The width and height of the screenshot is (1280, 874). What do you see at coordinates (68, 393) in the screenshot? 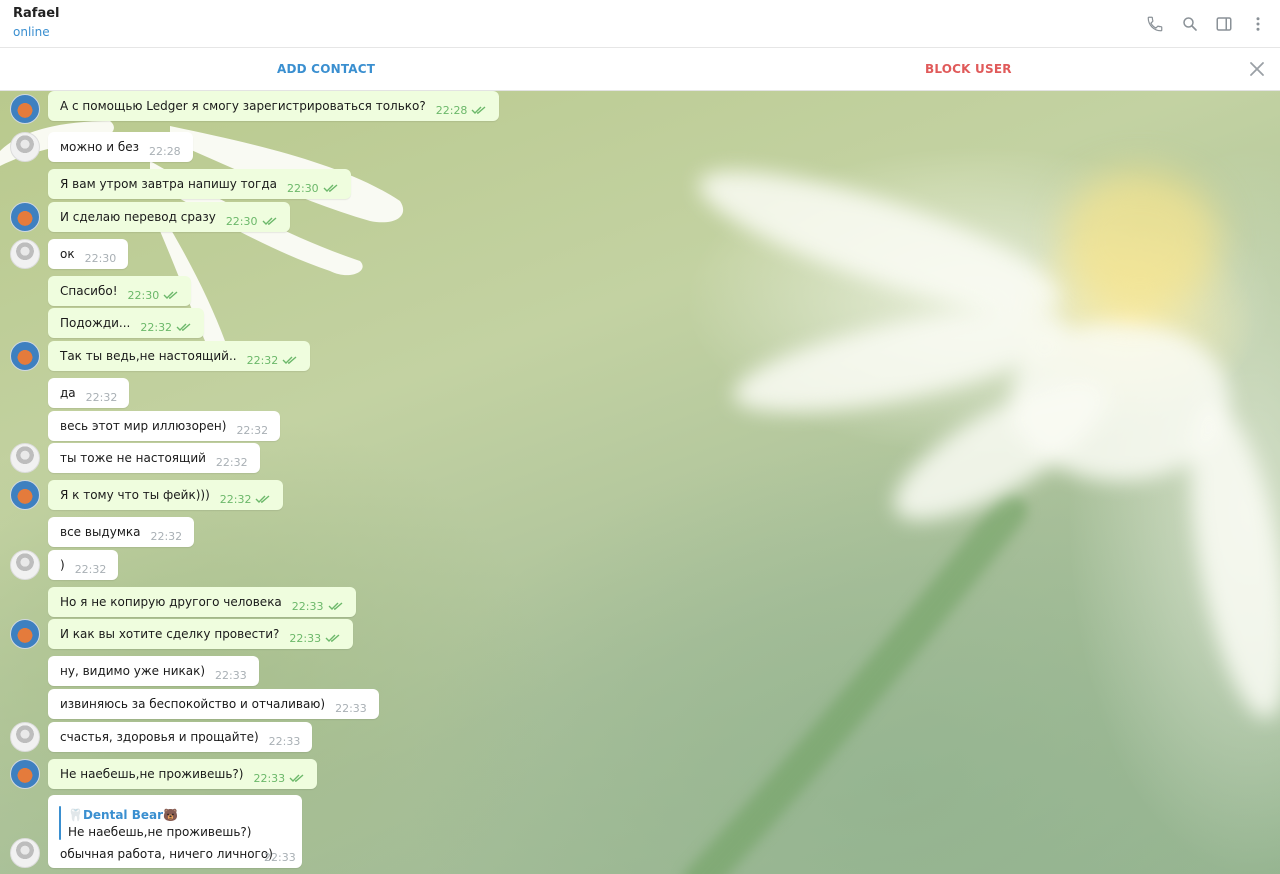
I see `message-text: да` at bounding box center [68, 393].